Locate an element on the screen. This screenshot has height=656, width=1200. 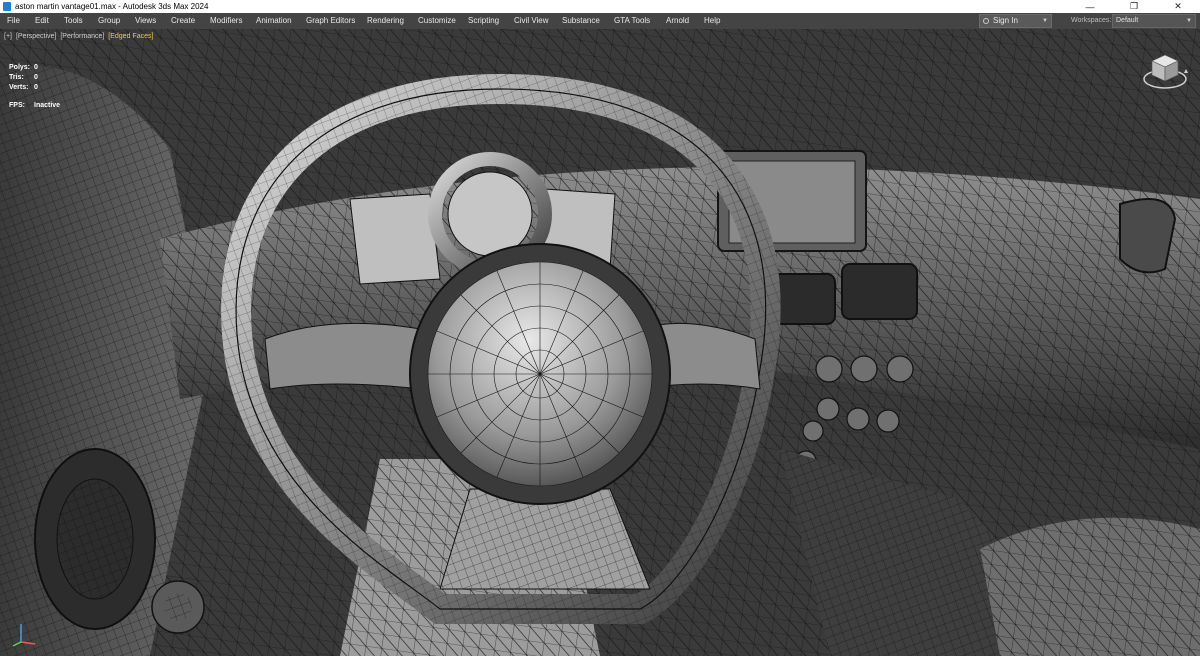
menu-file: File is located at coordinates (13, 21).